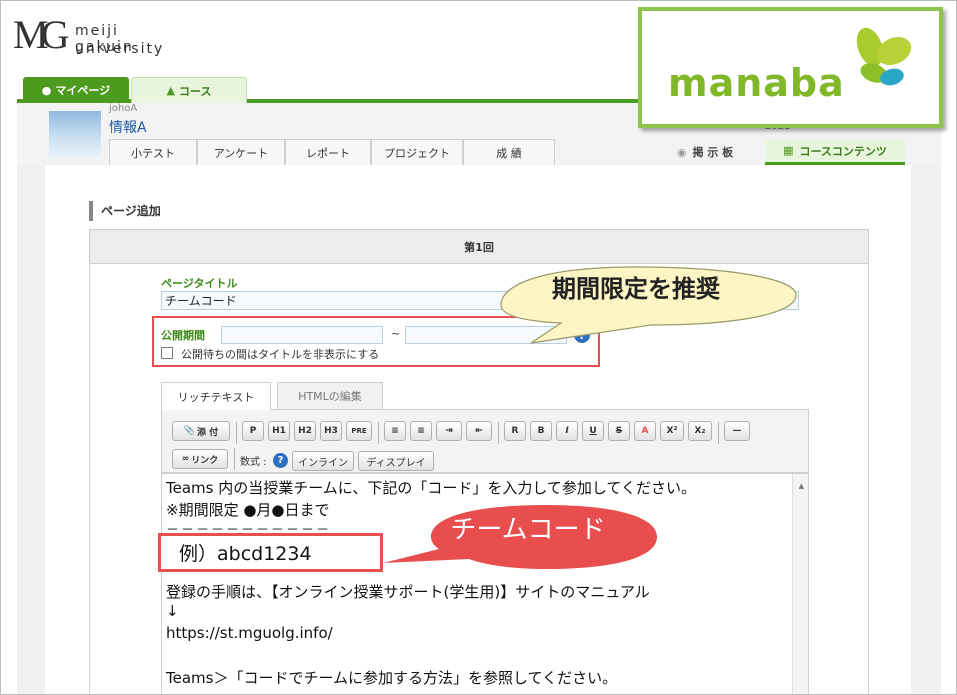 The height and width of the screenshot is (695, 957). I want to click on team-code-callout-text: チームコード, so click(528, 530).